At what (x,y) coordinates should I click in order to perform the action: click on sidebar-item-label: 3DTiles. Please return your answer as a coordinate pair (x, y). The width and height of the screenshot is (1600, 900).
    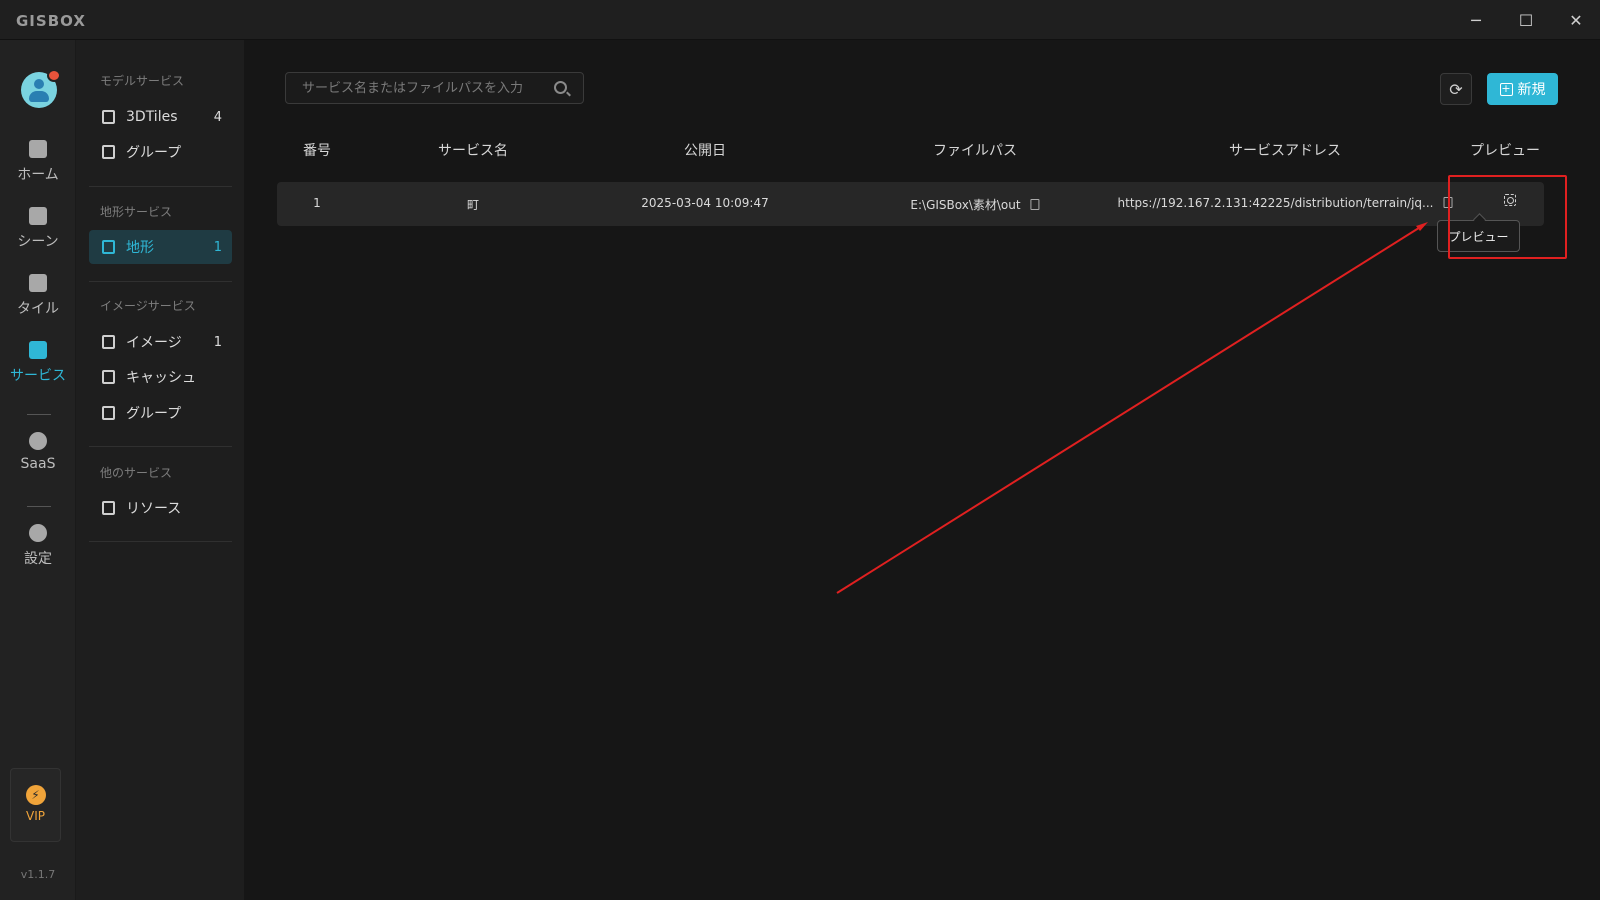
    Looking at the image, I should click on (152, 117).